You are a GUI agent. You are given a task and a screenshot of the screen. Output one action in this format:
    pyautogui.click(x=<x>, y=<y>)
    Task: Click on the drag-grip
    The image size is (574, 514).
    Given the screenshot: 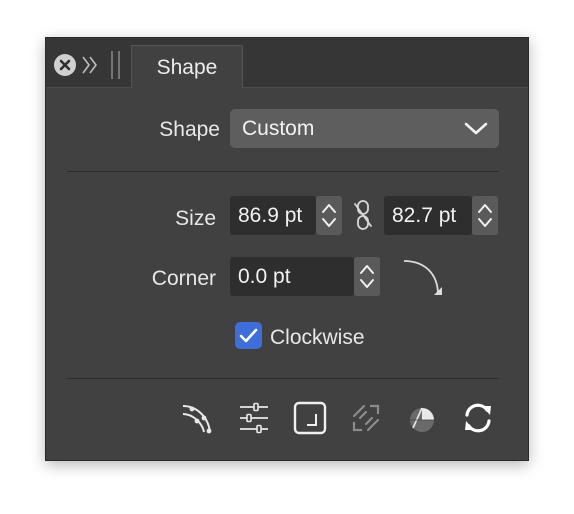 What is the action you would take?
    pyautogui.click(x=116, y=67)
    